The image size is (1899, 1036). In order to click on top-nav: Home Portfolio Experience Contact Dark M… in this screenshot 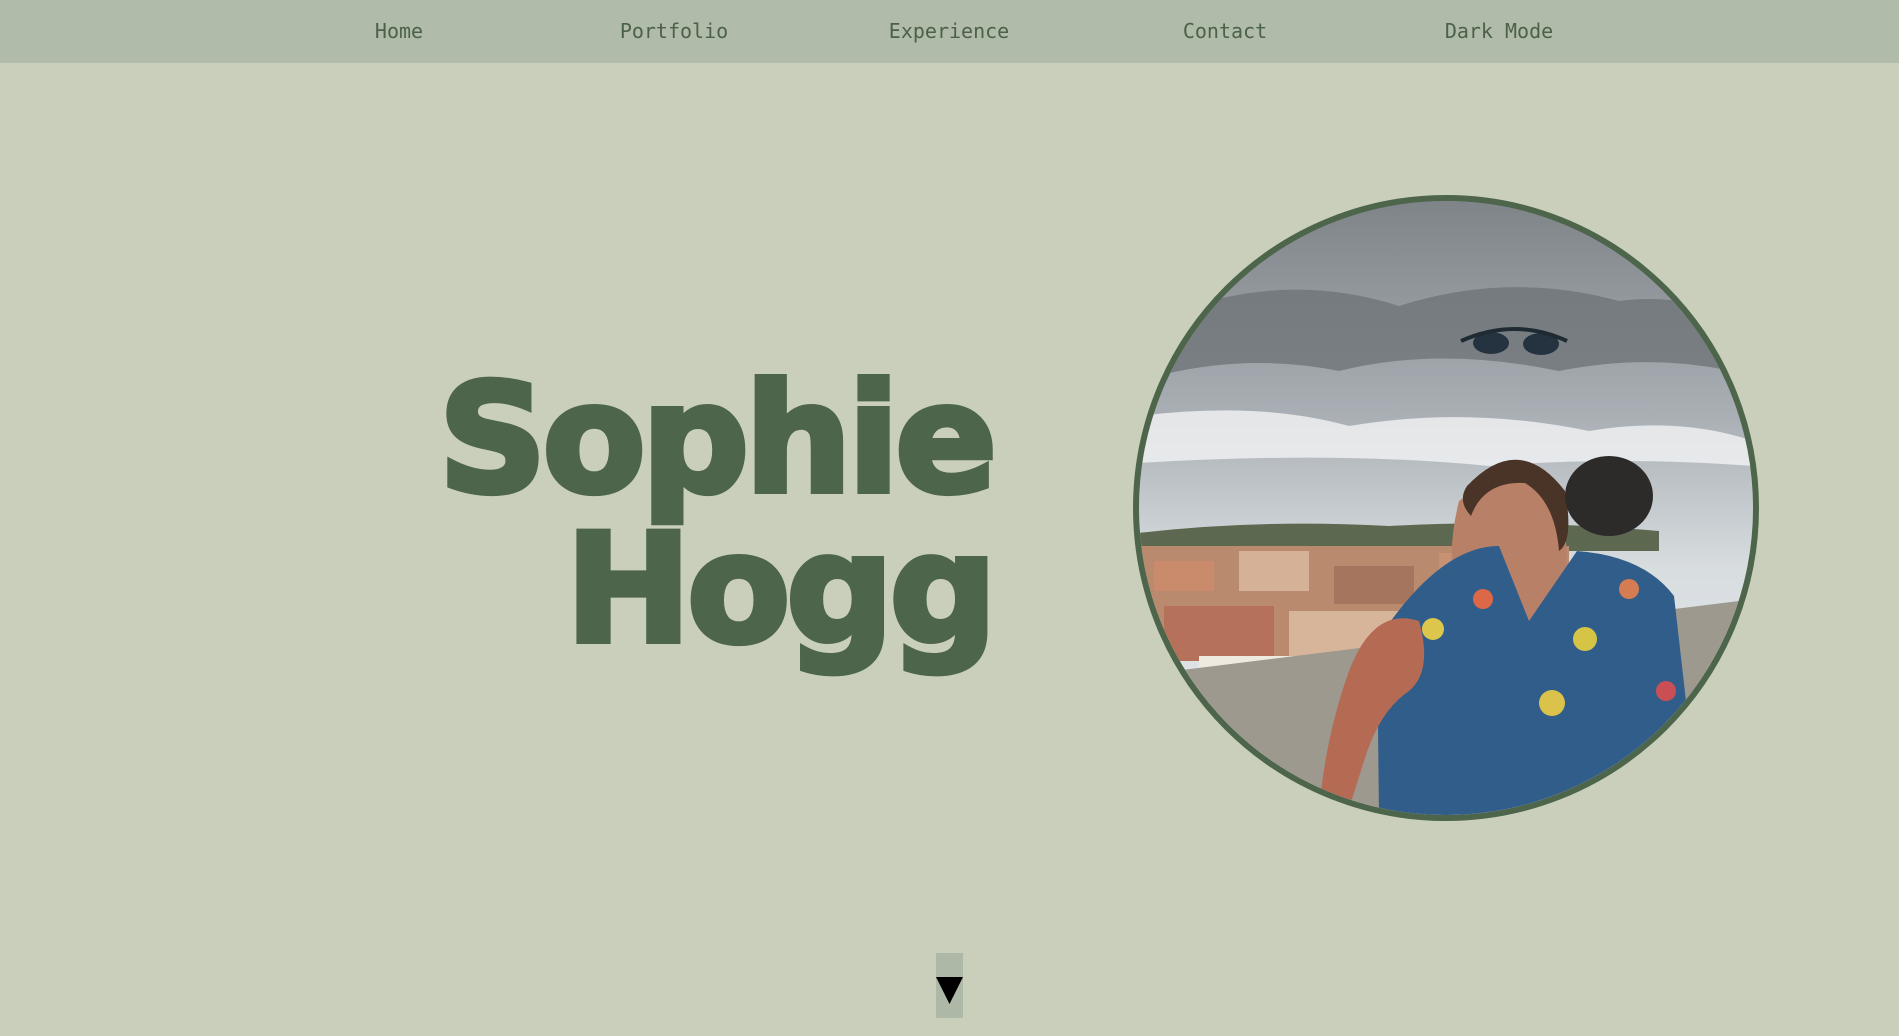, I will do `click(949, 31)`.